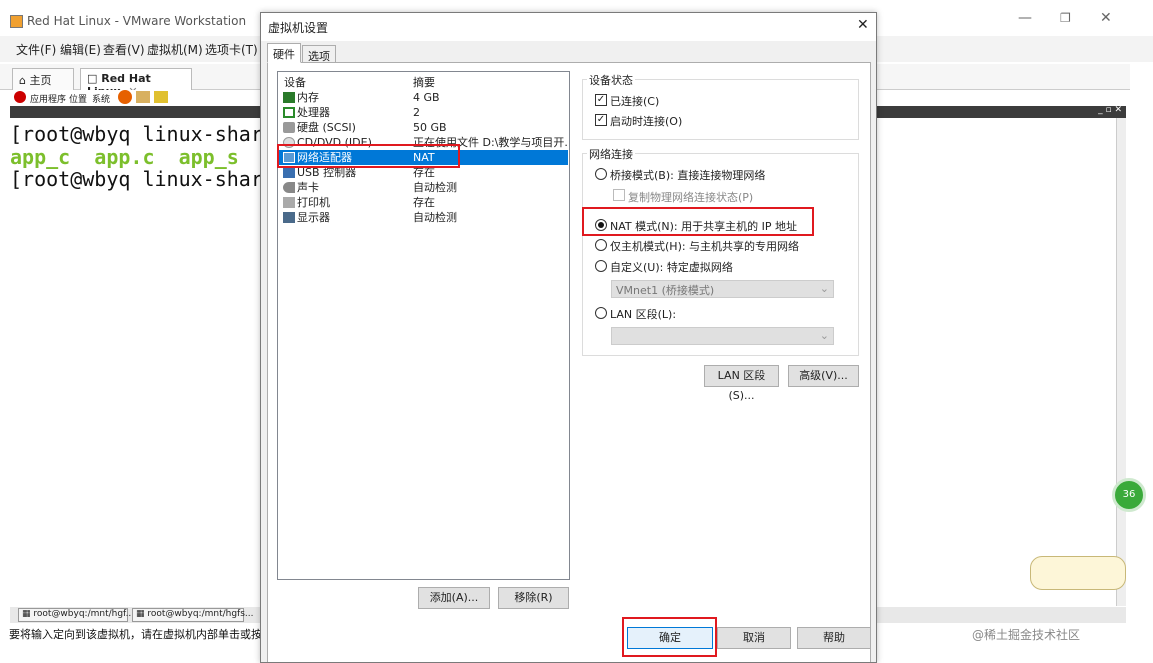  Describe the element at coordinates (690, 197) in the screenshot. I see `replicate-state-label: 复制物理网络连接状态(P)` at that location.